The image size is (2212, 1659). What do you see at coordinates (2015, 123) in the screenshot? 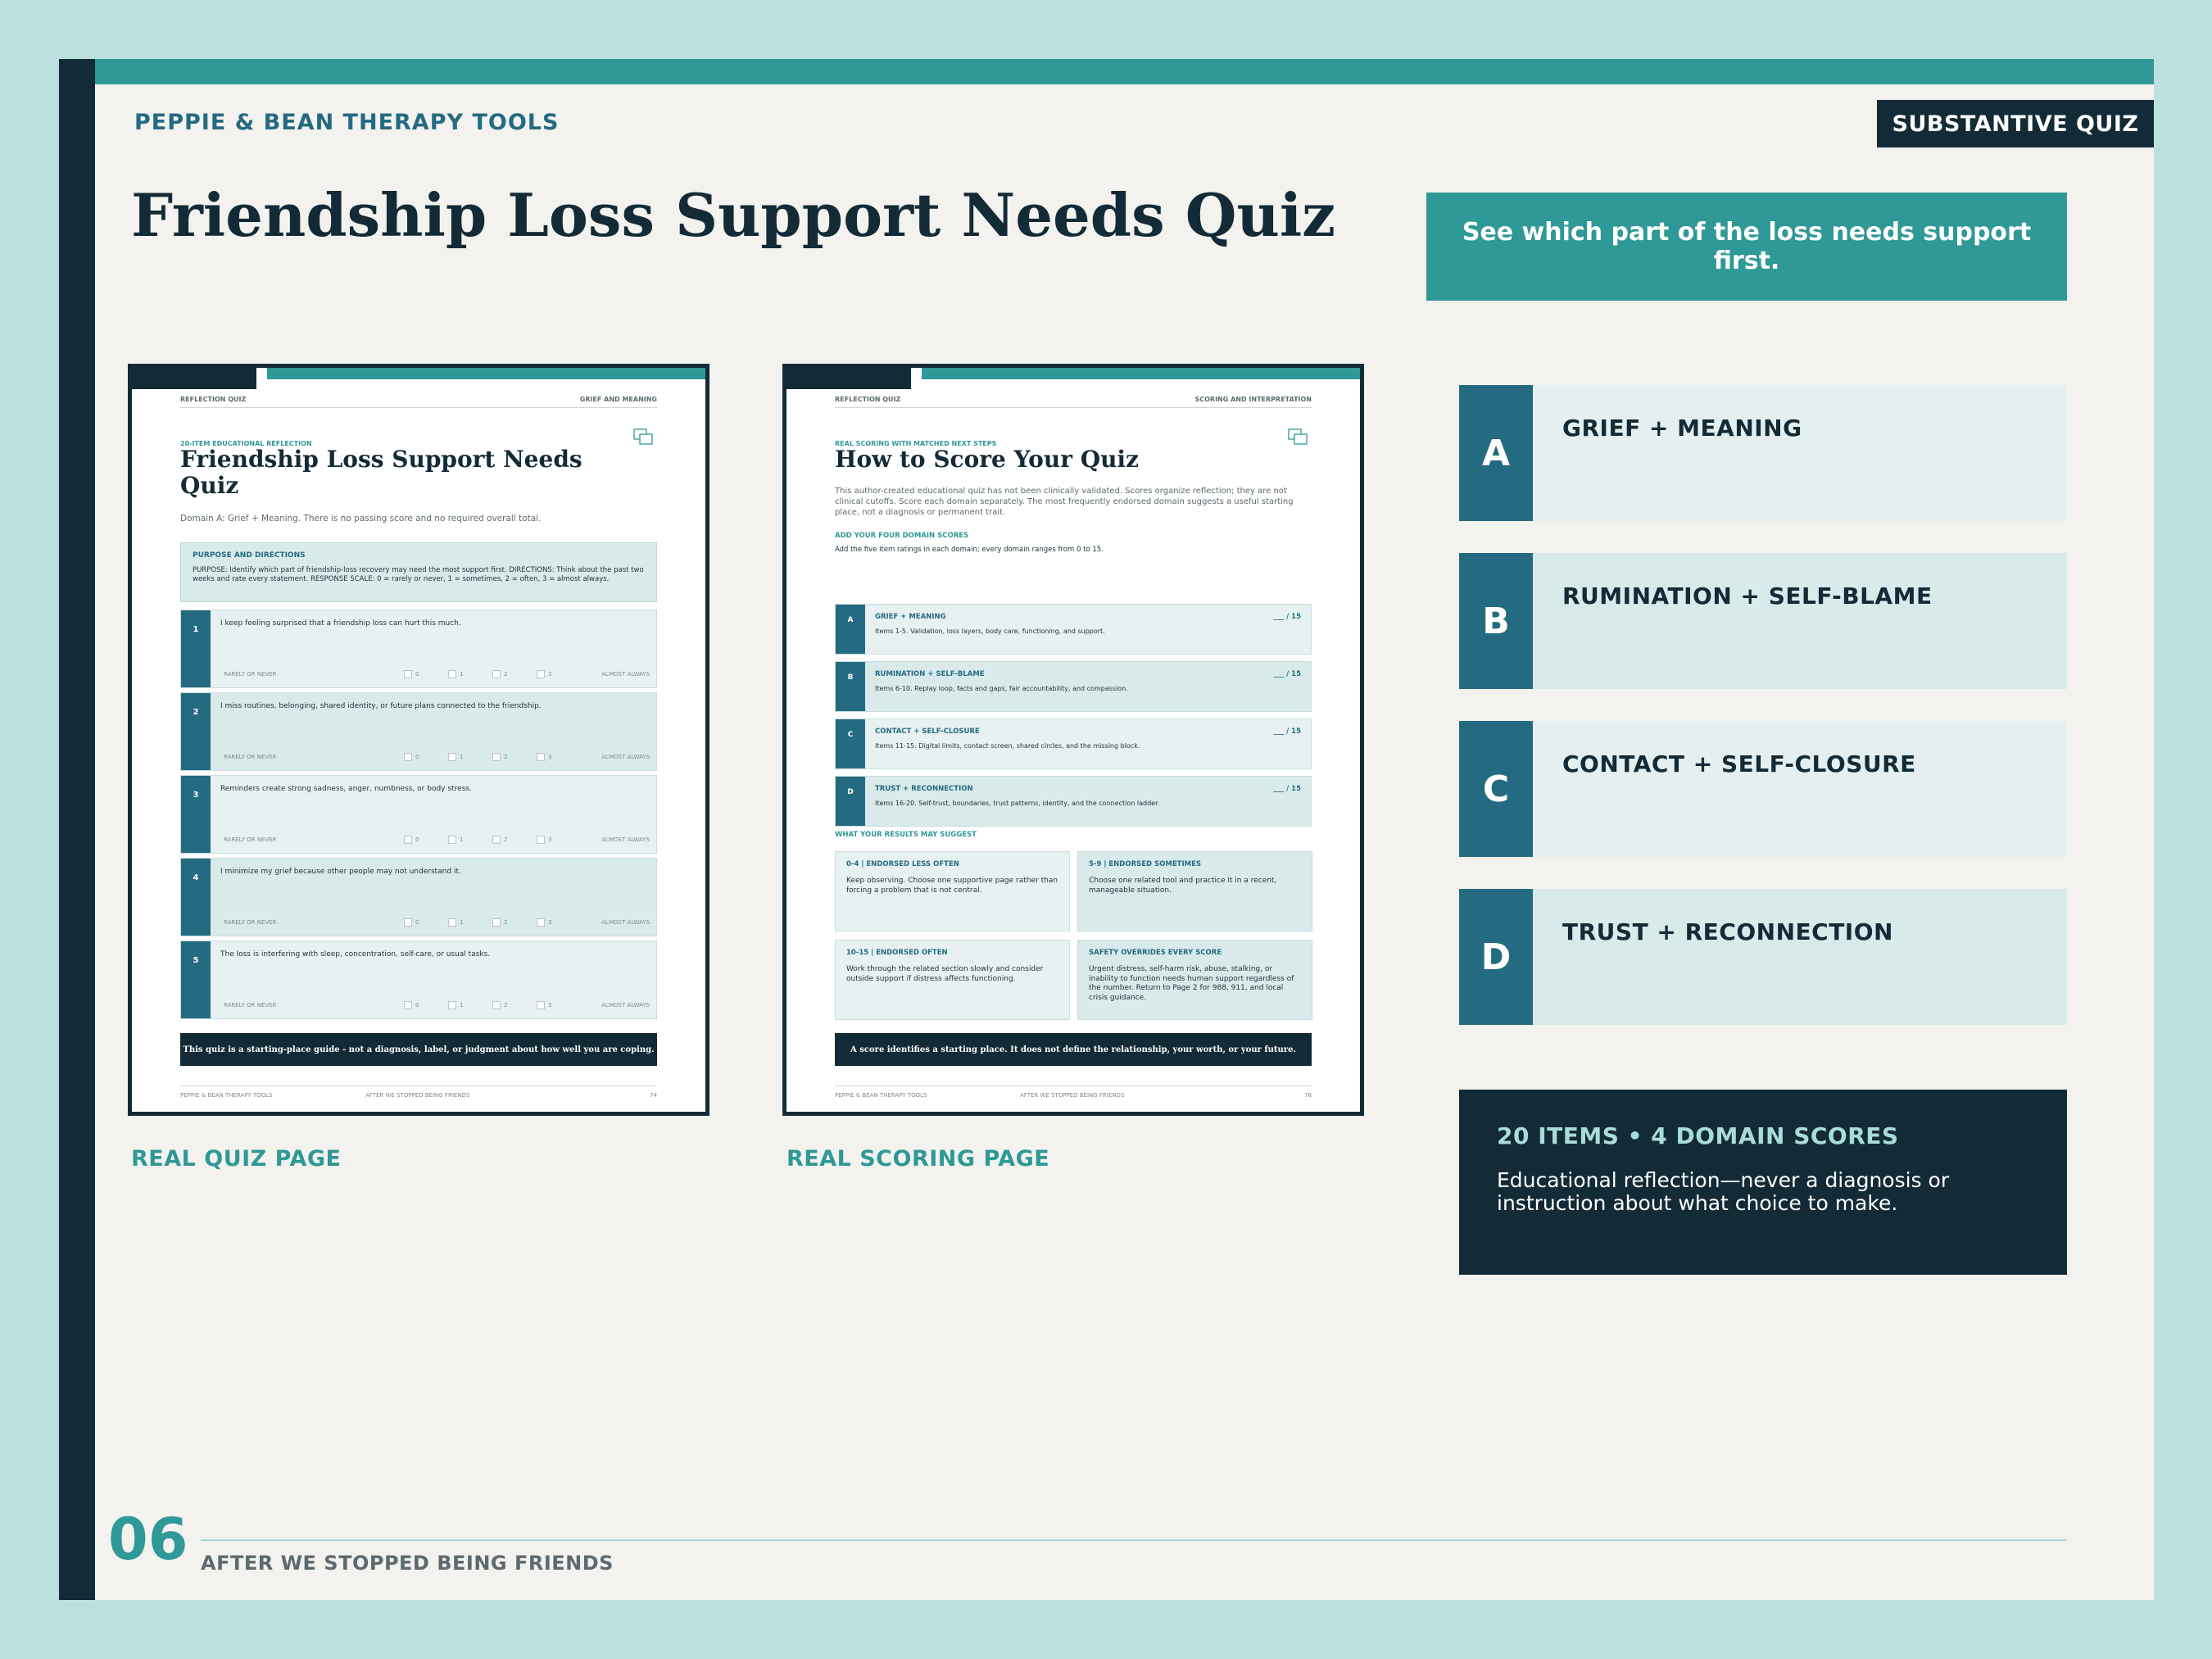
I see `quiz-type-badge: SUBSTANTIVE QUIZ` at bounding box center [2015, 123].